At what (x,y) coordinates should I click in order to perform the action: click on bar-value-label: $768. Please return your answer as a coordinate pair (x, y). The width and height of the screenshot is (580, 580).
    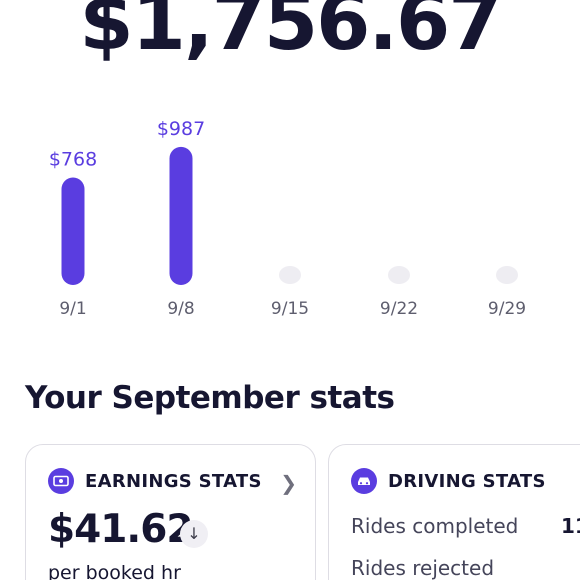
    Looking at the image, I should click on (73, 159).